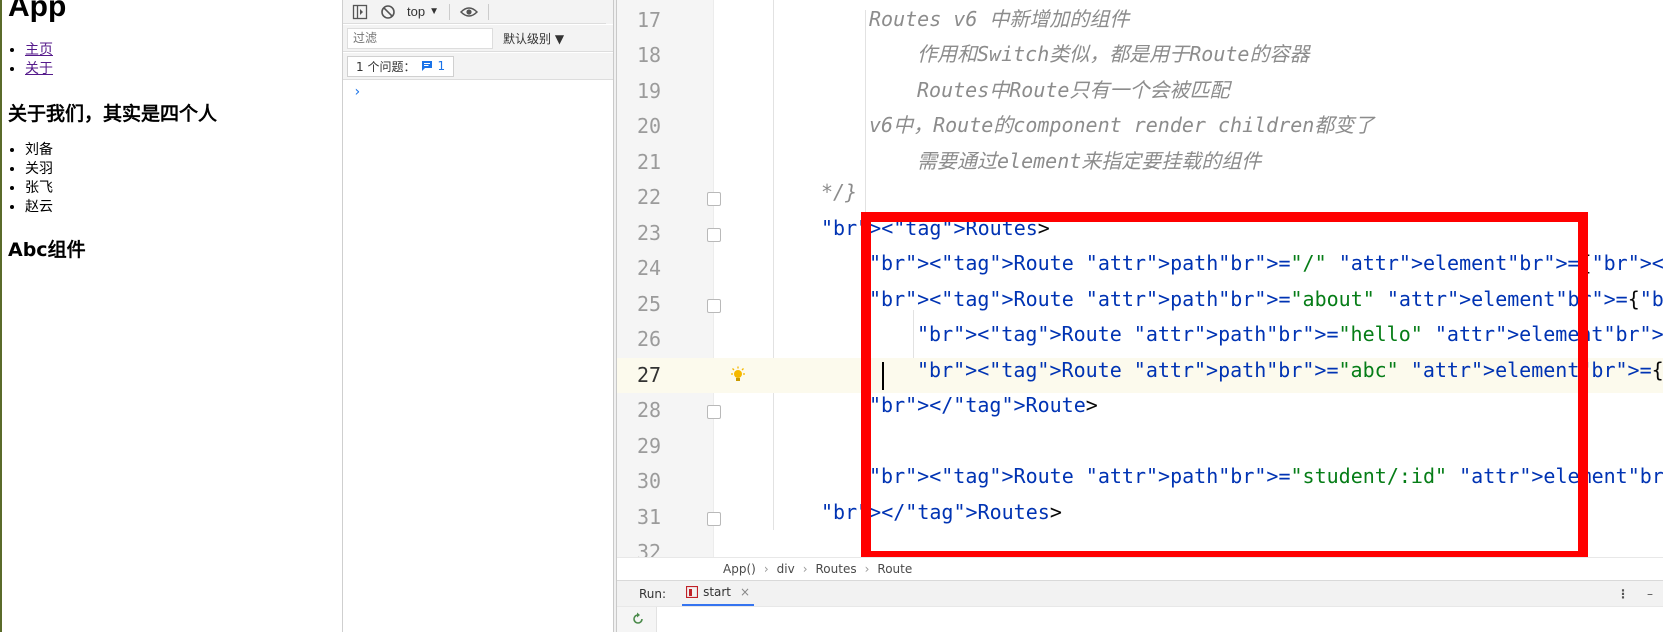 Image resolution: width=1663 pixels, height=632 pixels. I want to click on line-number: 18, so click(649, 55).